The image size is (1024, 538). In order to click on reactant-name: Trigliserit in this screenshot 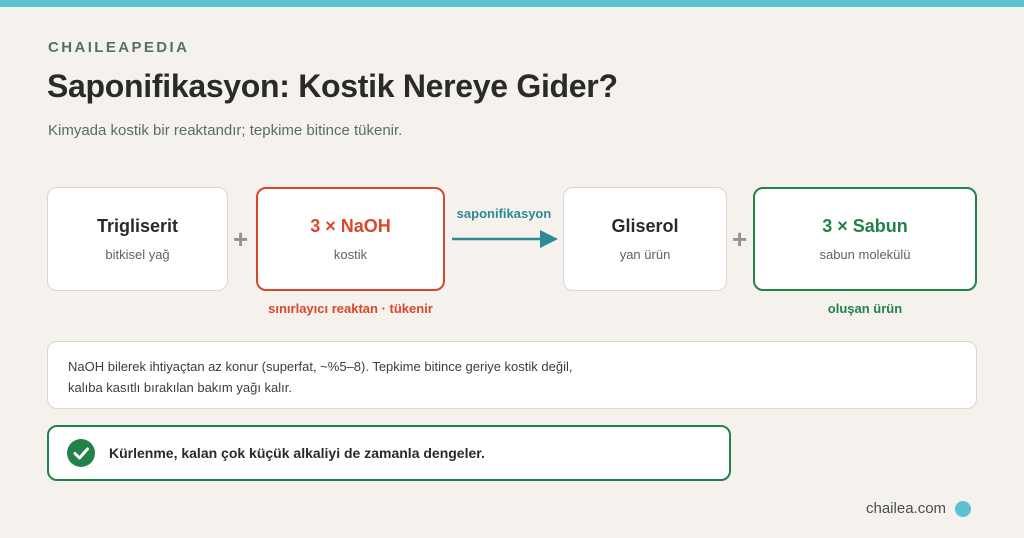, I will do `click(137, 226)`.